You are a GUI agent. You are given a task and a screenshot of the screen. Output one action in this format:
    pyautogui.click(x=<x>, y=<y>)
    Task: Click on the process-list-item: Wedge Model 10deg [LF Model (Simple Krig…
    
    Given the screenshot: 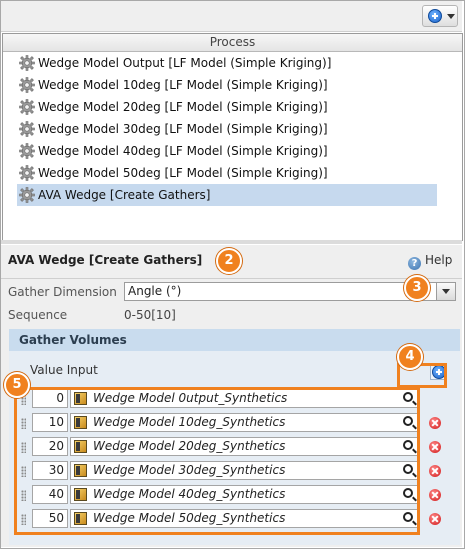 What is the action you would take?
    pyautogui.click(x=227, y=85)
    